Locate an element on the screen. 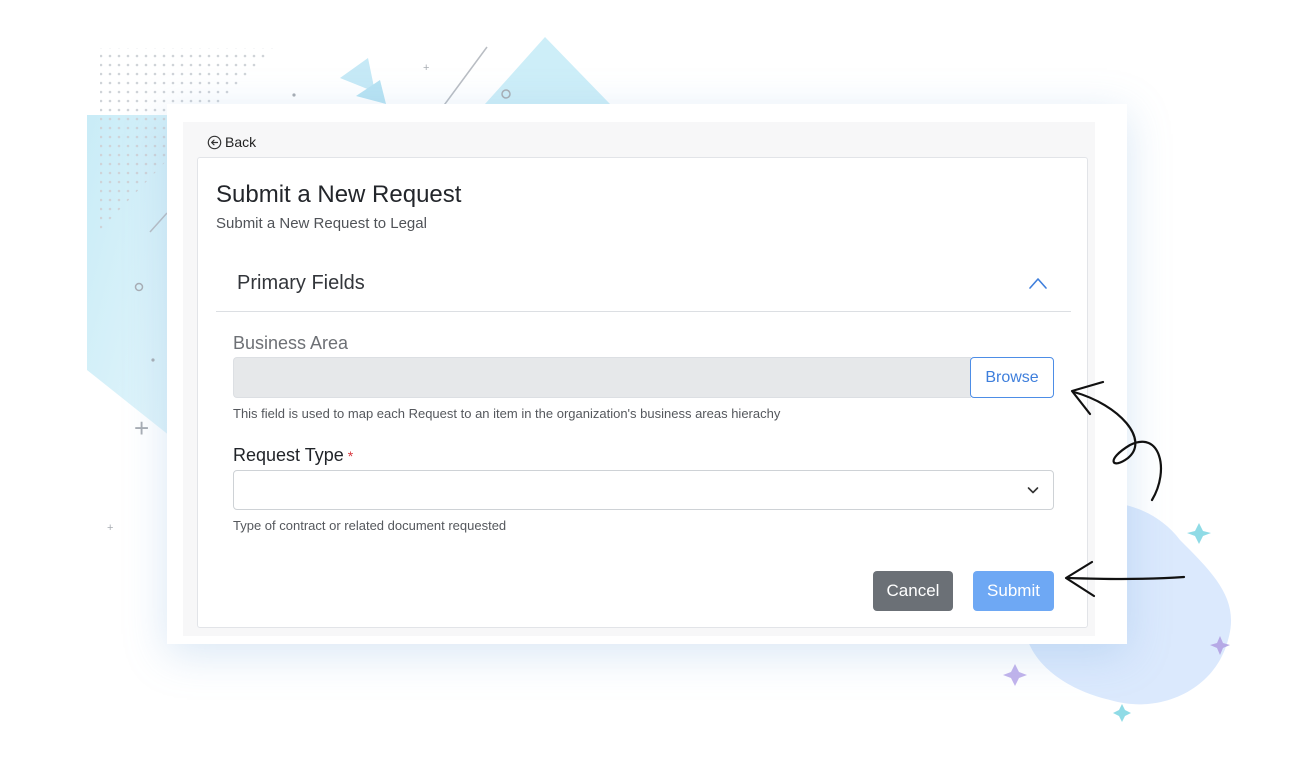 This screenshot has width=1310, height=764. chevron-down-icon is located at coordinates (1033, 490).